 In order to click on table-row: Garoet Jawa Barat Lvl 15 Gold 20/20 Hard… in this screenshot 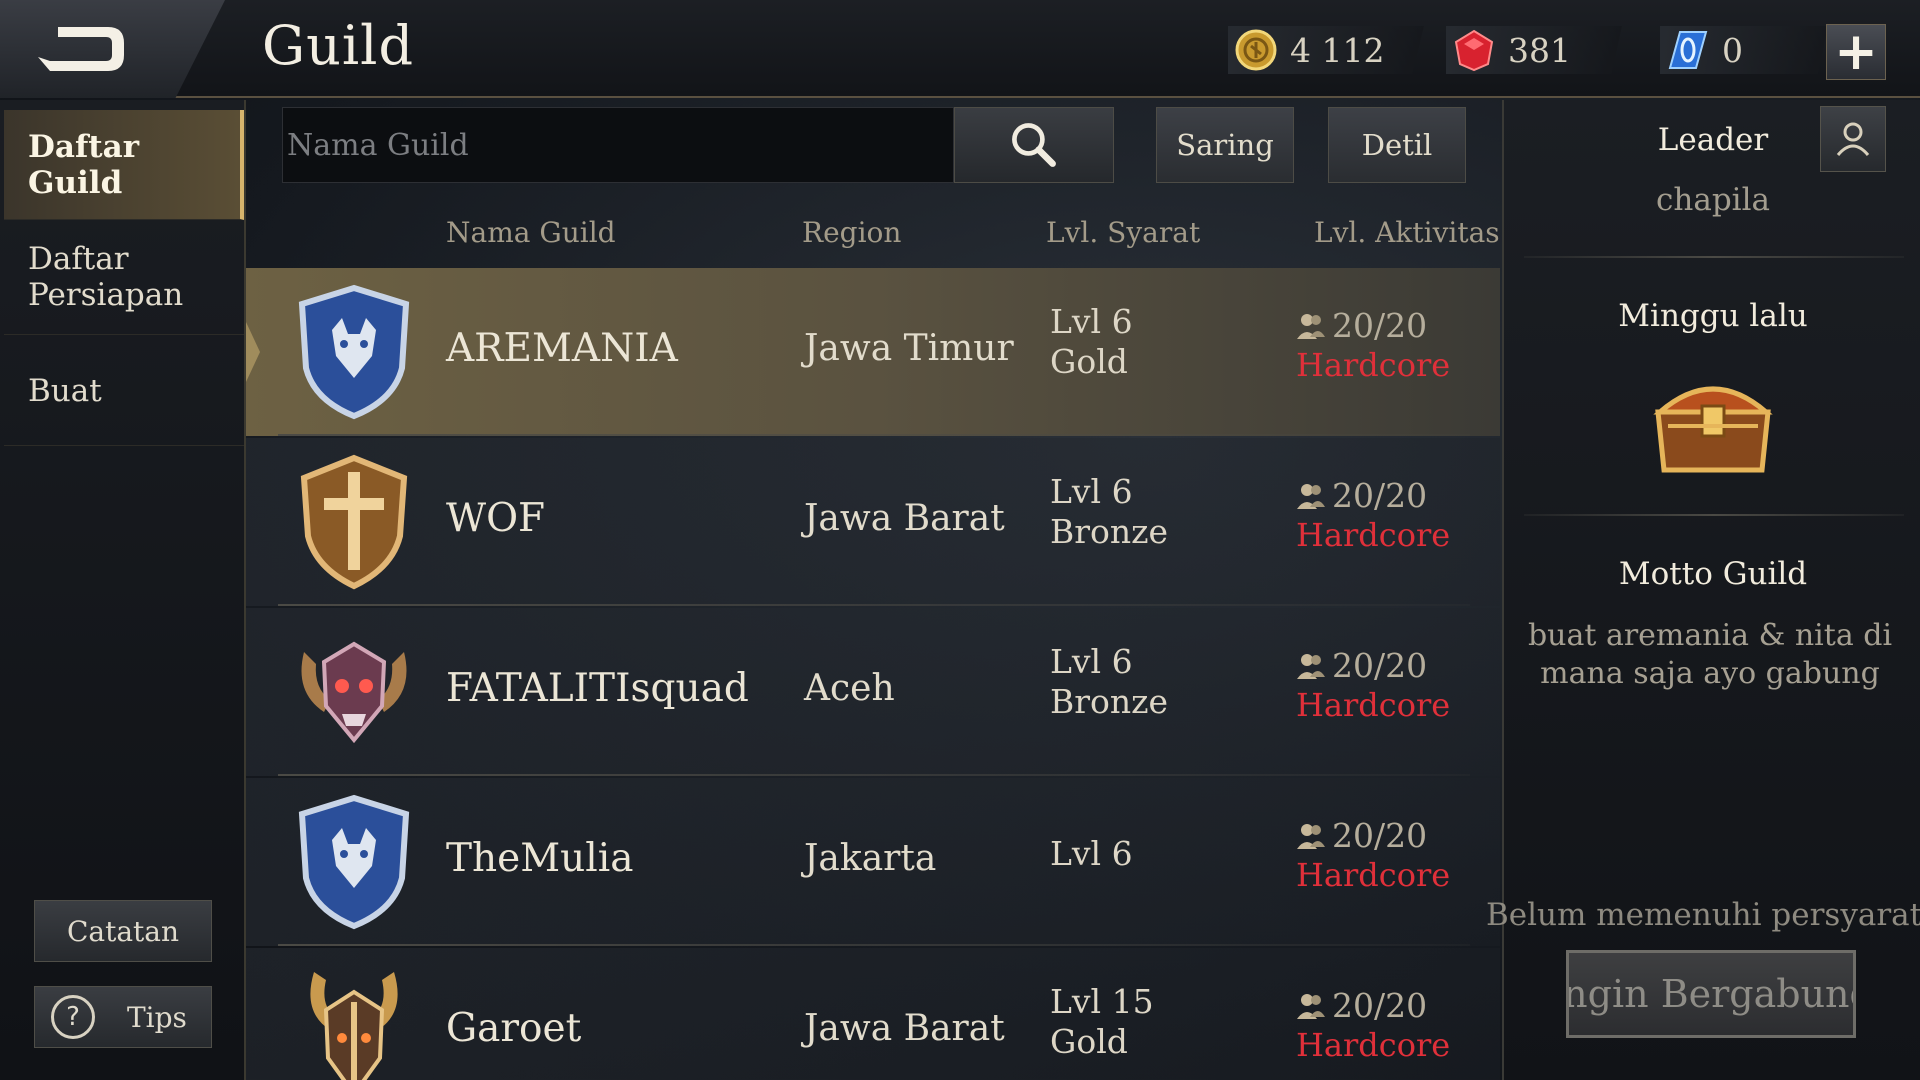, I will do `click(873, 1014)`.